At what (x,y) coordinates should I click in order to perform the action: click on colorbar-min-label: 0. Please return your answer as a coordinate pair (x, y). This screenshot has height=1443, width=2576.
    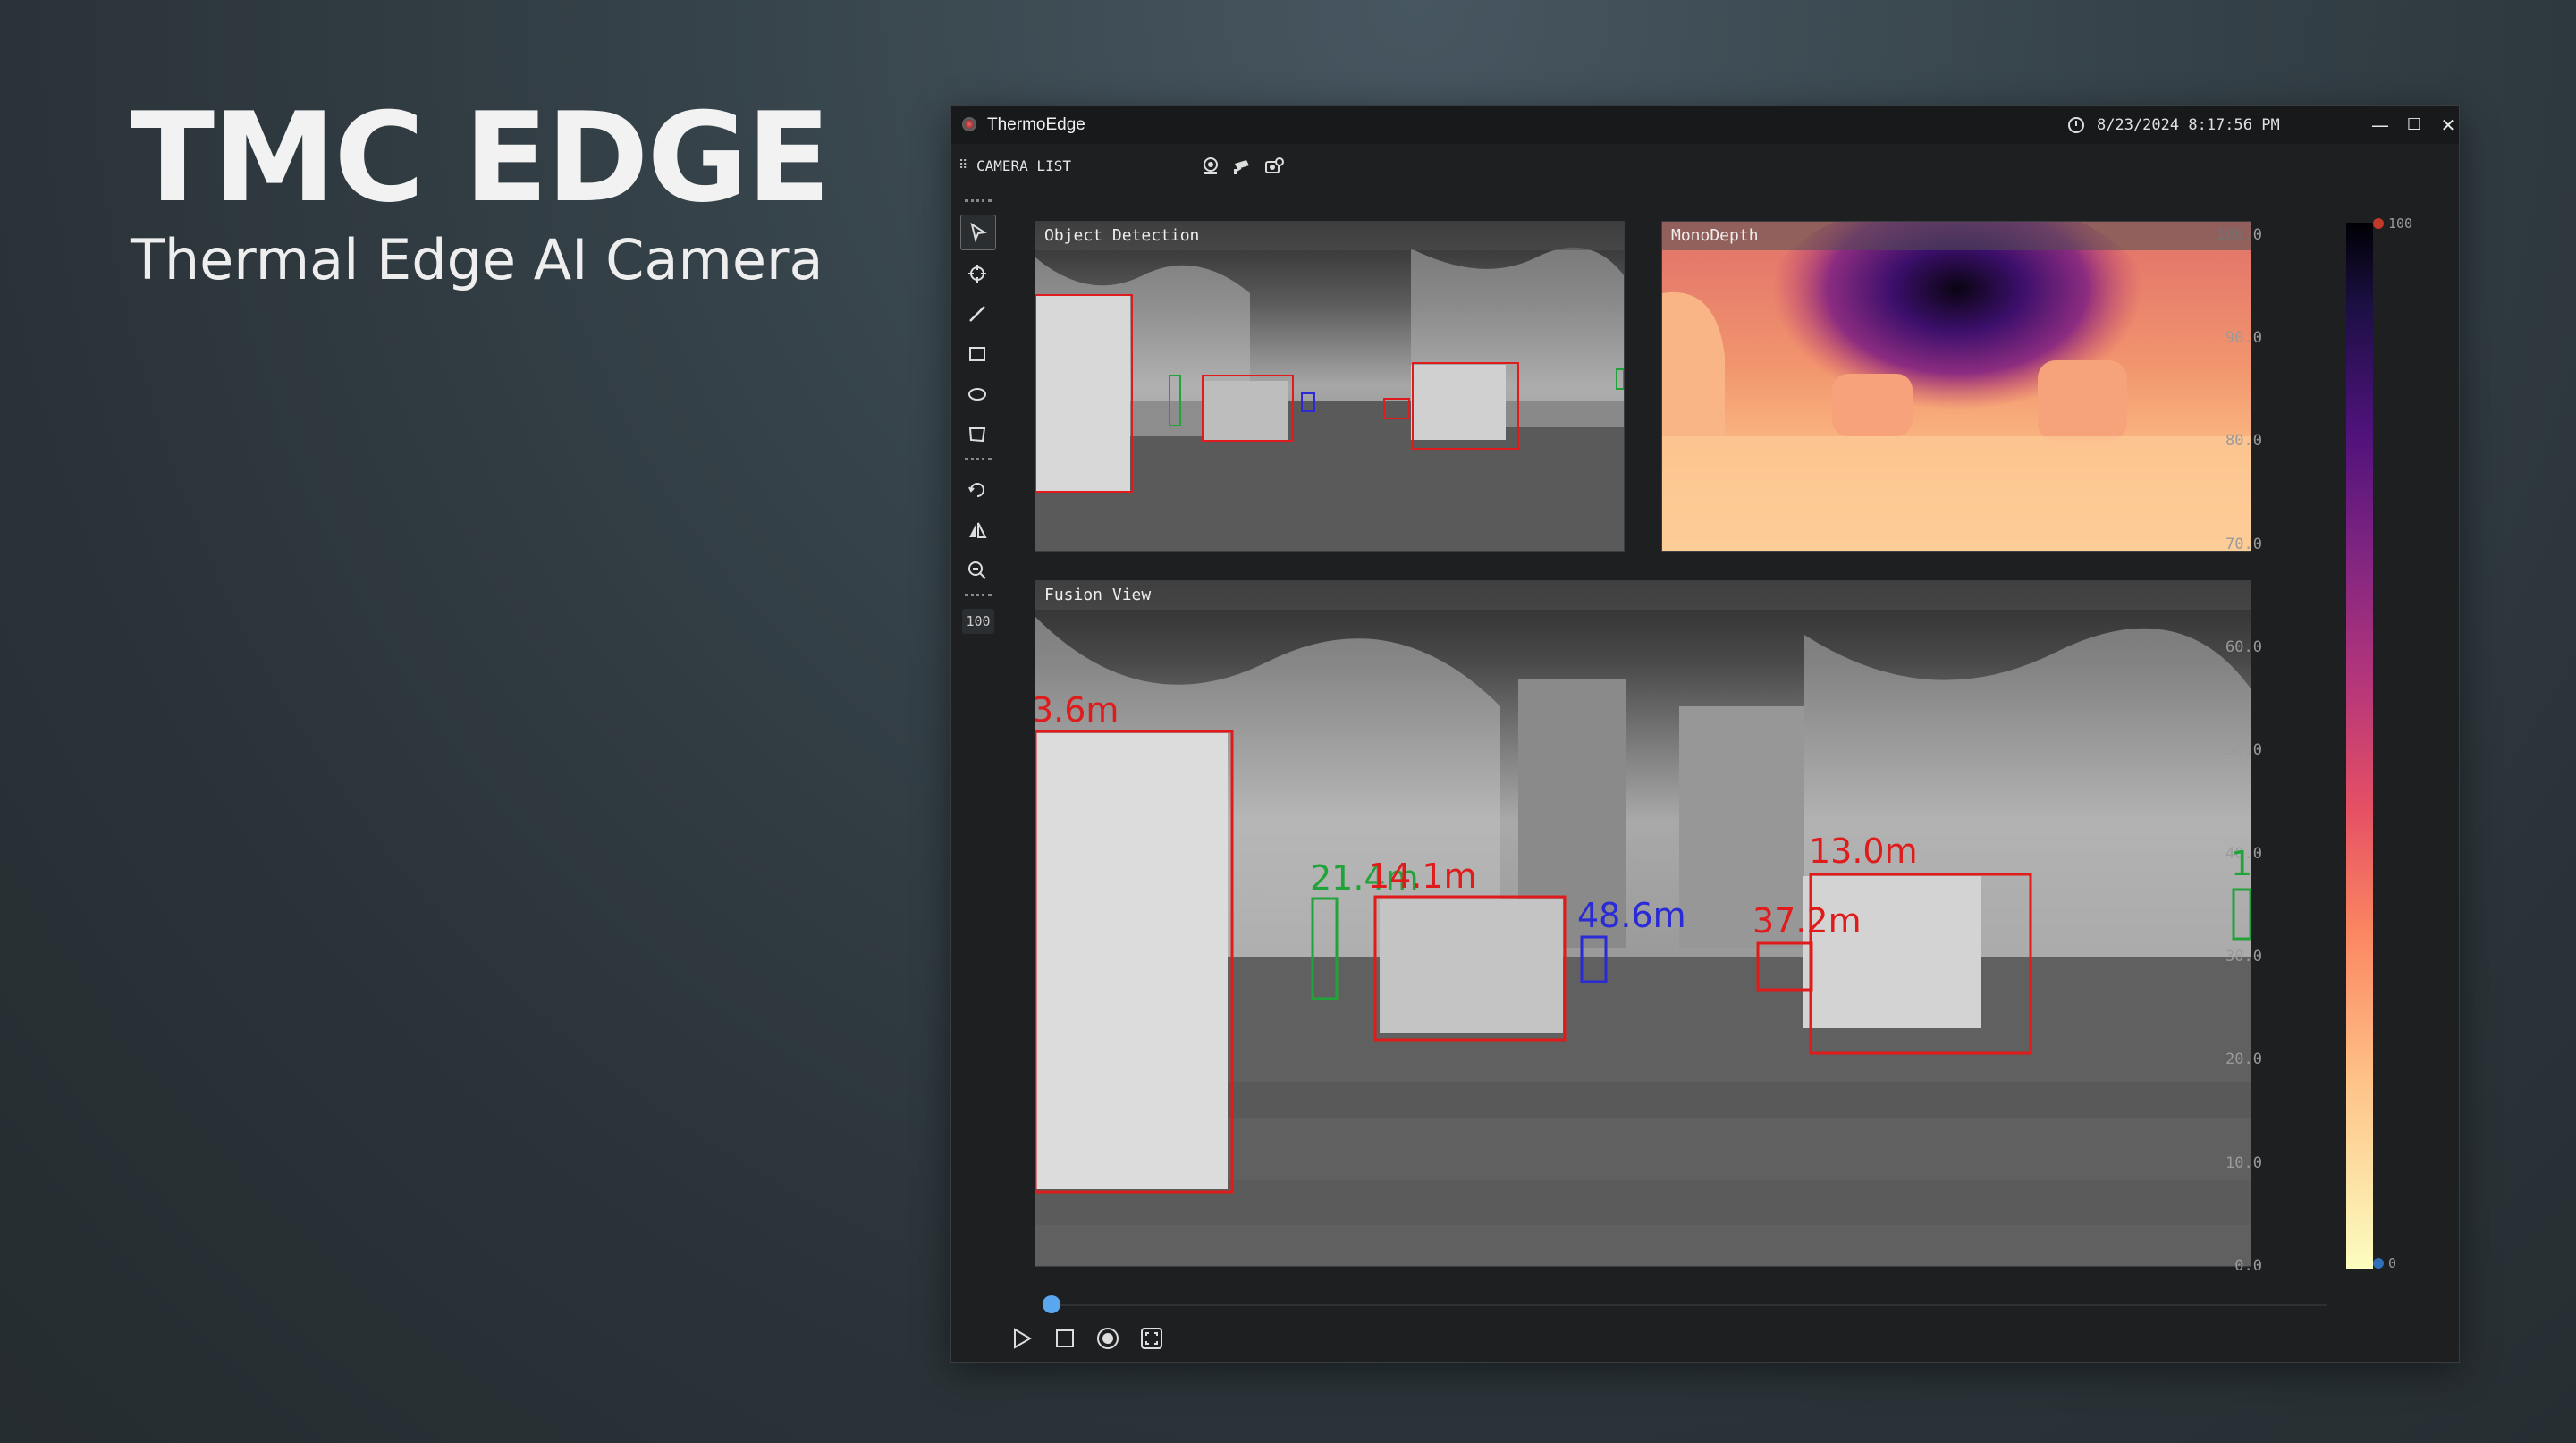
    Looking at the image, I should click on (2392, 1263).